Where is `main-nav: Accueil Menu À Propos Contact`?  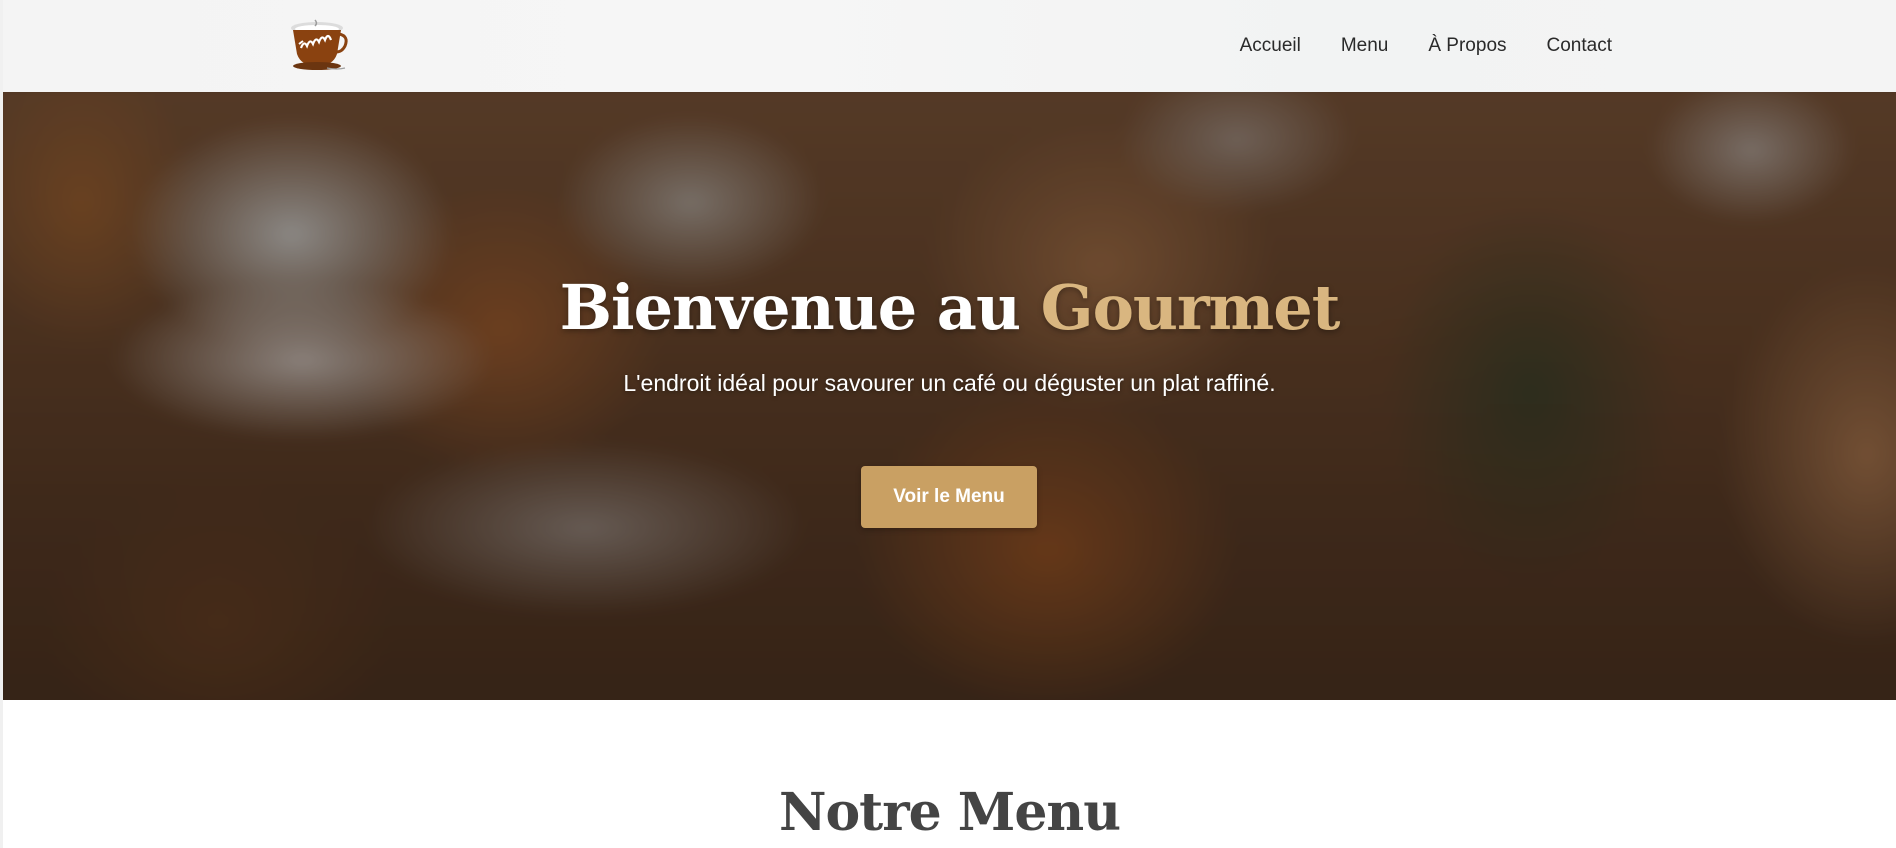 main-nav: Accueil Menu À Propos Contact is located at coordinates (1406, 46).